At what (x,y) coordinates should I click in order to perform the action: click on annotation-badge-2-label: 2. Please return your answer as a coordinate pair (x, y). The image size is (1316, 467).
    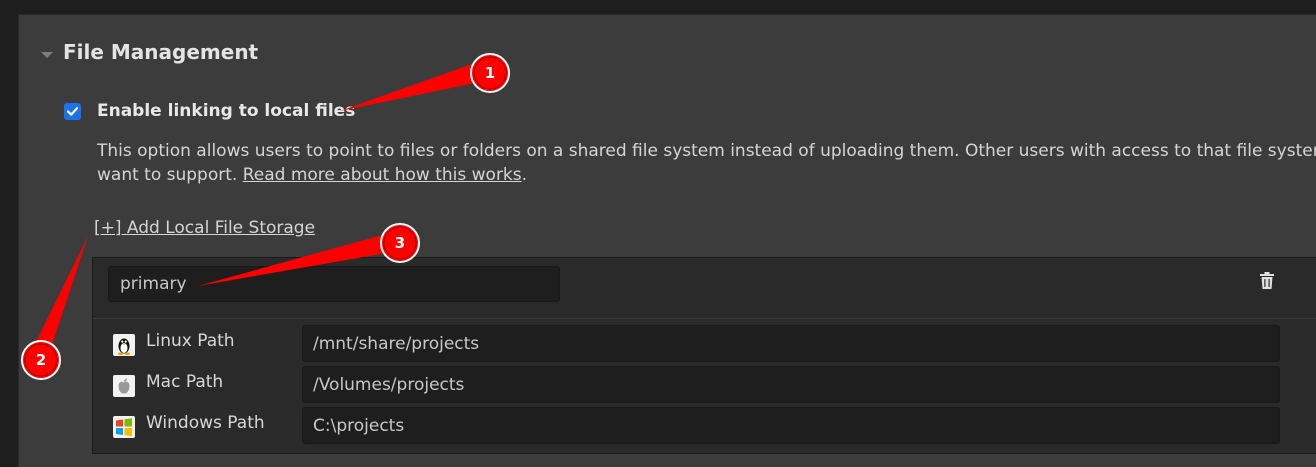
    Looking at the image, I should click on (41, 360).